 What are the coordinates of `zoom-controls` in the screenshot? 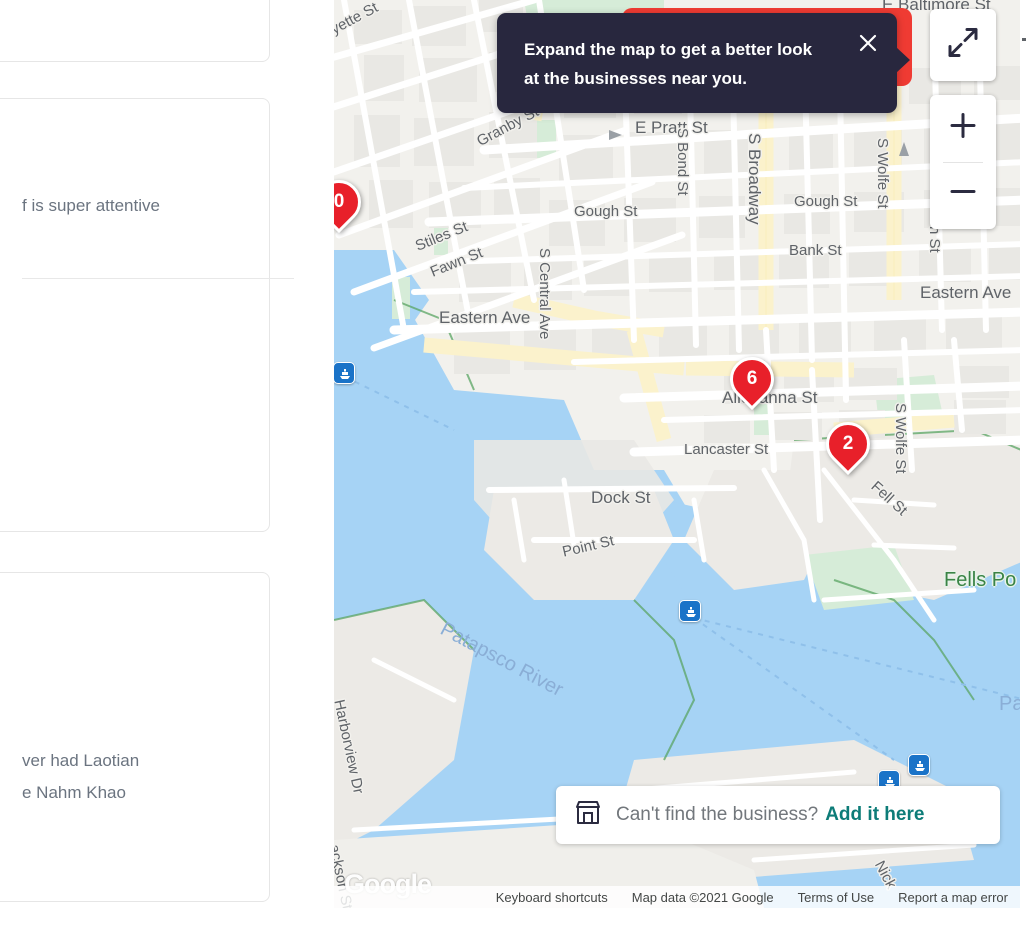 It's located at (963, 162).